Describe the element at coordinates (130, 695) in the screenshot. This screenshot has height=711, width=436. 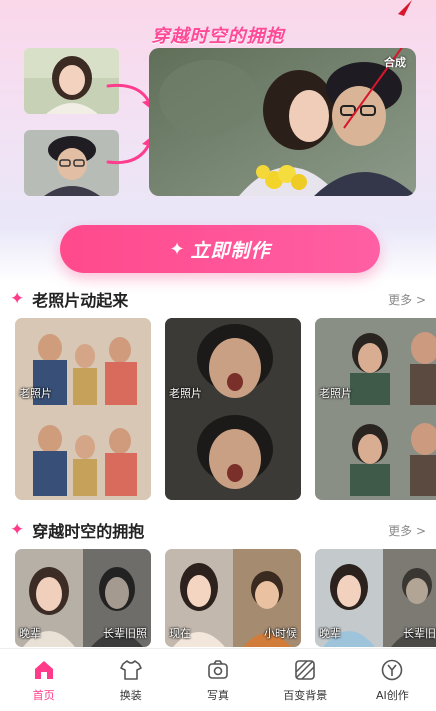
I see `tab-label: 换装` at that location.